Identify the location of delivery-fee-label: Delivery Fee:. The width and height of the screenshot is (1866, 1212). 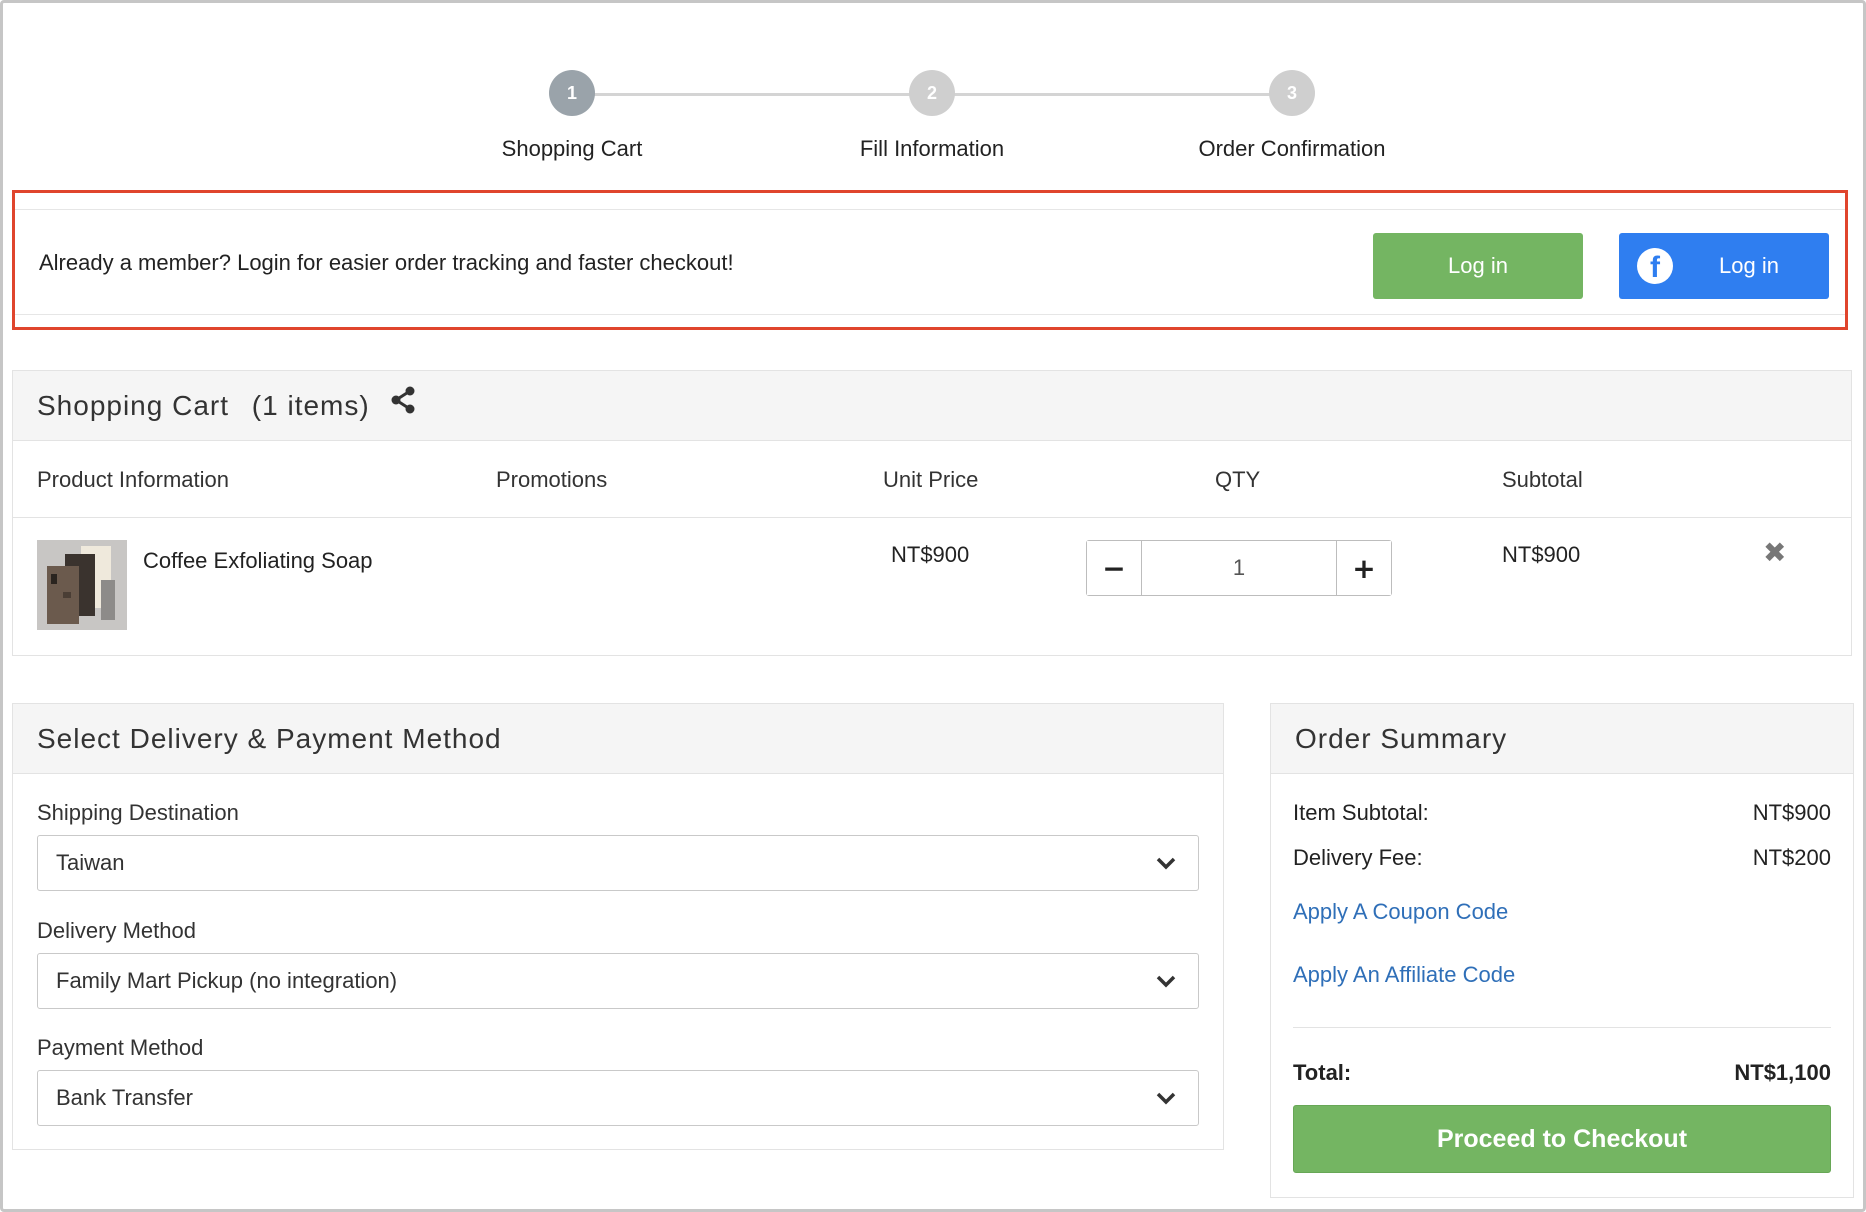
(1358, 857).